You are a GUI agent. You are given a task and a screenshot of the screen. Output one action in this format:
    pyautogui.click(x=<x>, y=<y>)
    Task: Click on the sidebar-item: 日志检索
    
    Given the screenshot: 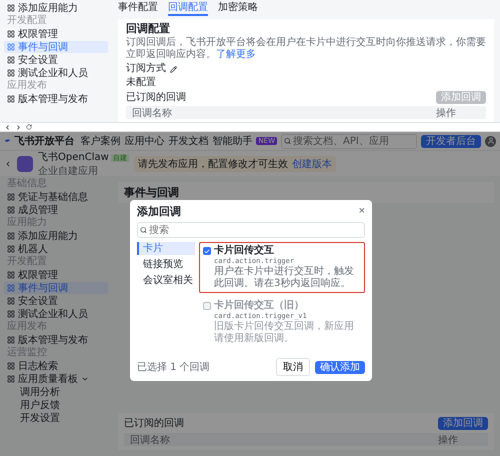 What is the action you would take?
    pyautogui.click(x=56, y=366)
    